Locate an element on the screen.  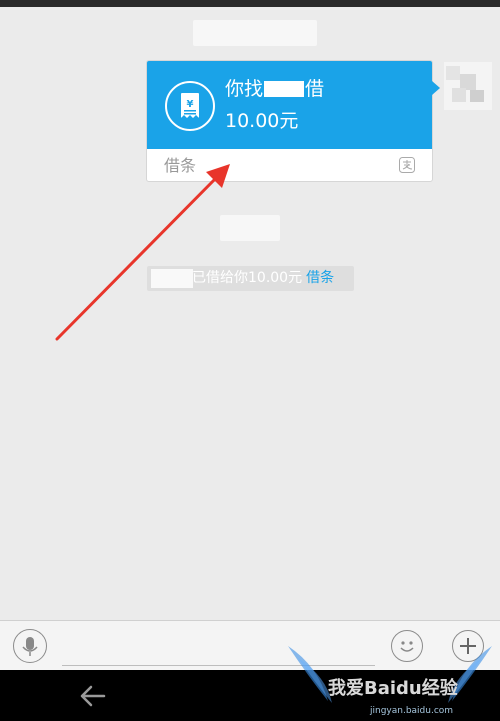
watermark-url: jingyan.baidu.com is located at coordinates (412, 711).